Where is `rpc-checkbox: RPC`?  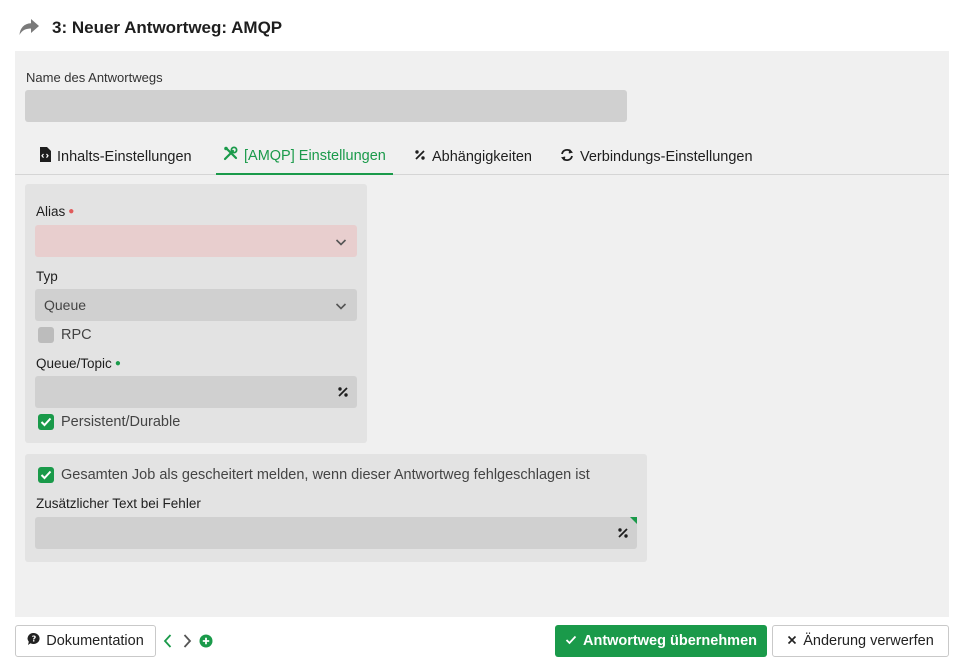 rpc-checkbox: RPC is located at coordinates (65, 335).